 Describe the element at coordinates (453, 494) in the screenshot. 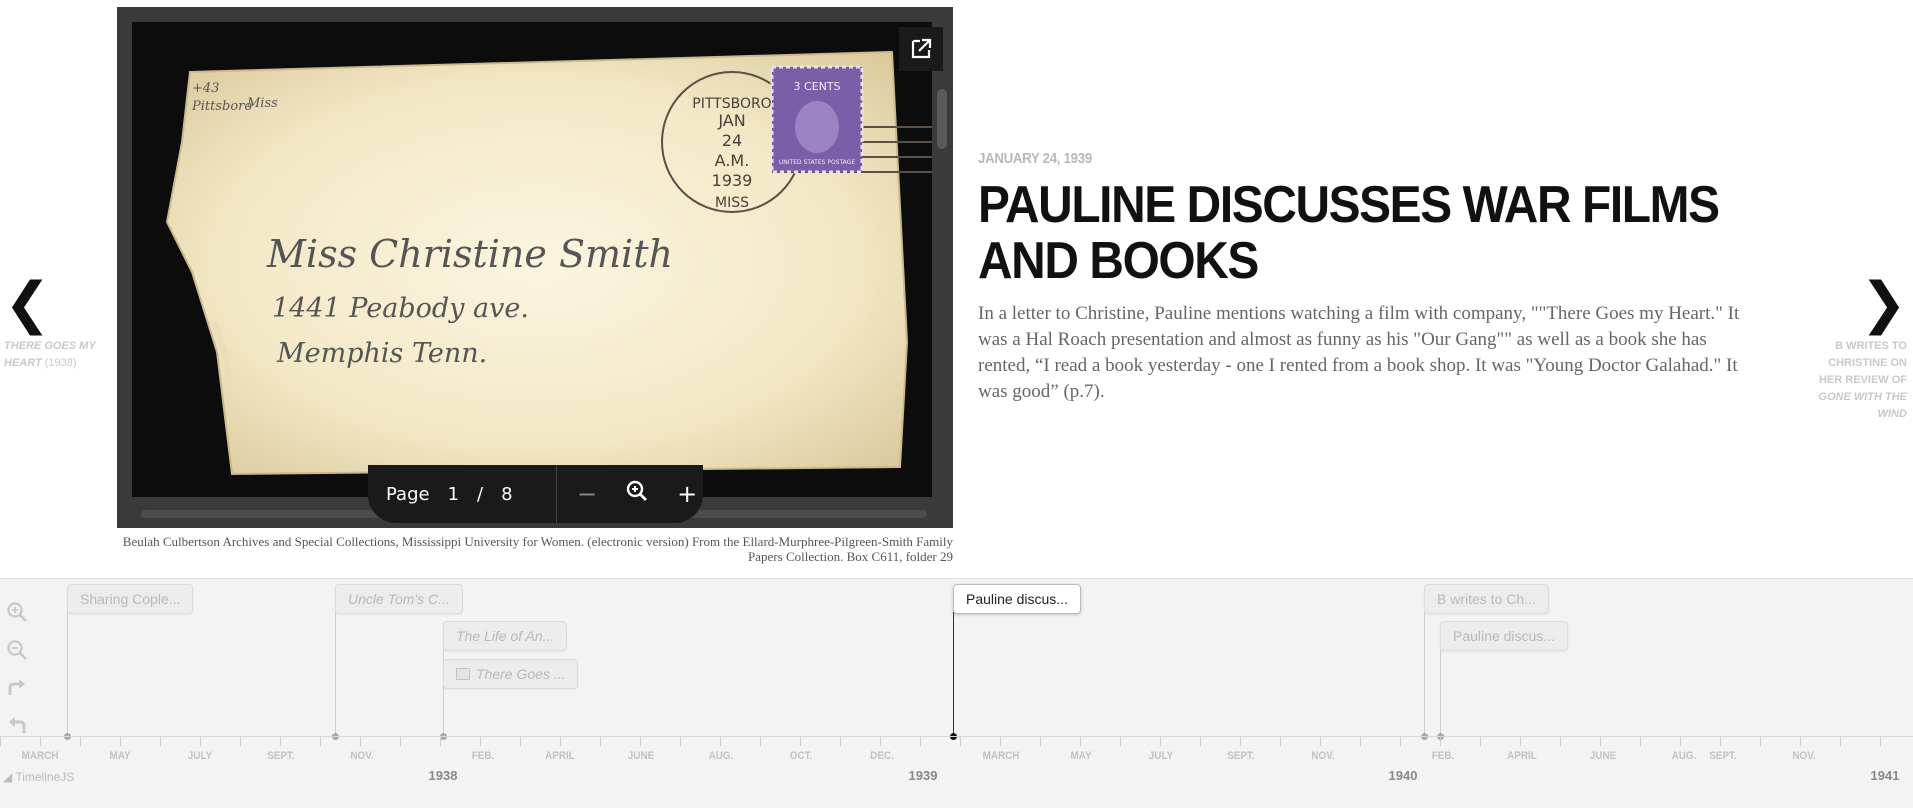

I see `current-page-input: 1` at that location.